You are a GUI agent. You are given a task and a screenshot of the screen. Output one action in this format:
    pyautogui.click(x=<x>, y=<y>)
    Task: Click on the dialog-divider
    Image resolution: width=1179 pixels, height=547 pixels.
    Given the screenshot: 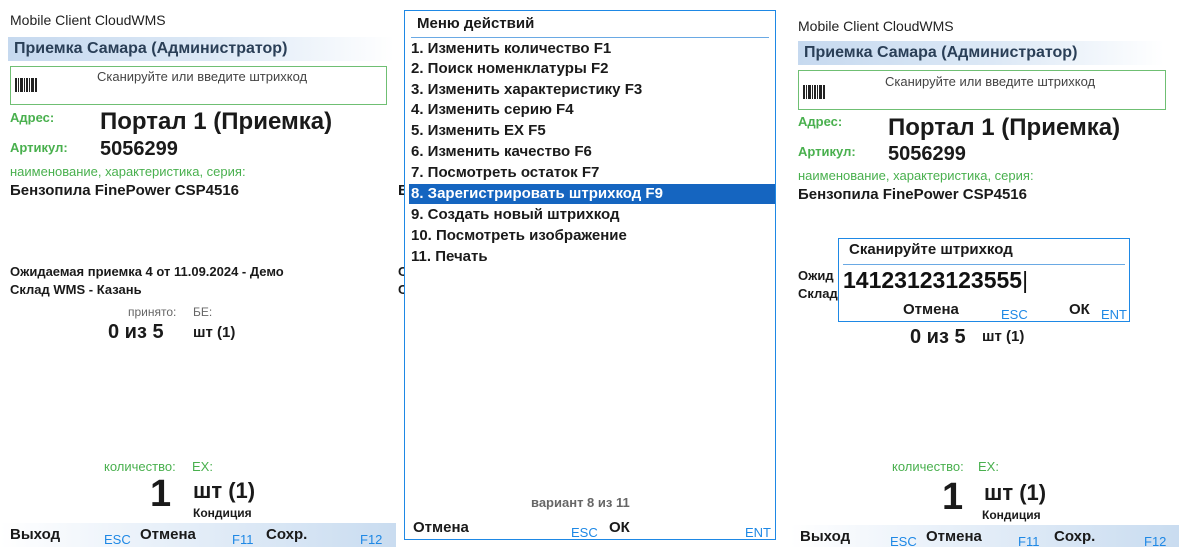 What is the action you would take?
    pyautogui.click(x=984, y=264)
    